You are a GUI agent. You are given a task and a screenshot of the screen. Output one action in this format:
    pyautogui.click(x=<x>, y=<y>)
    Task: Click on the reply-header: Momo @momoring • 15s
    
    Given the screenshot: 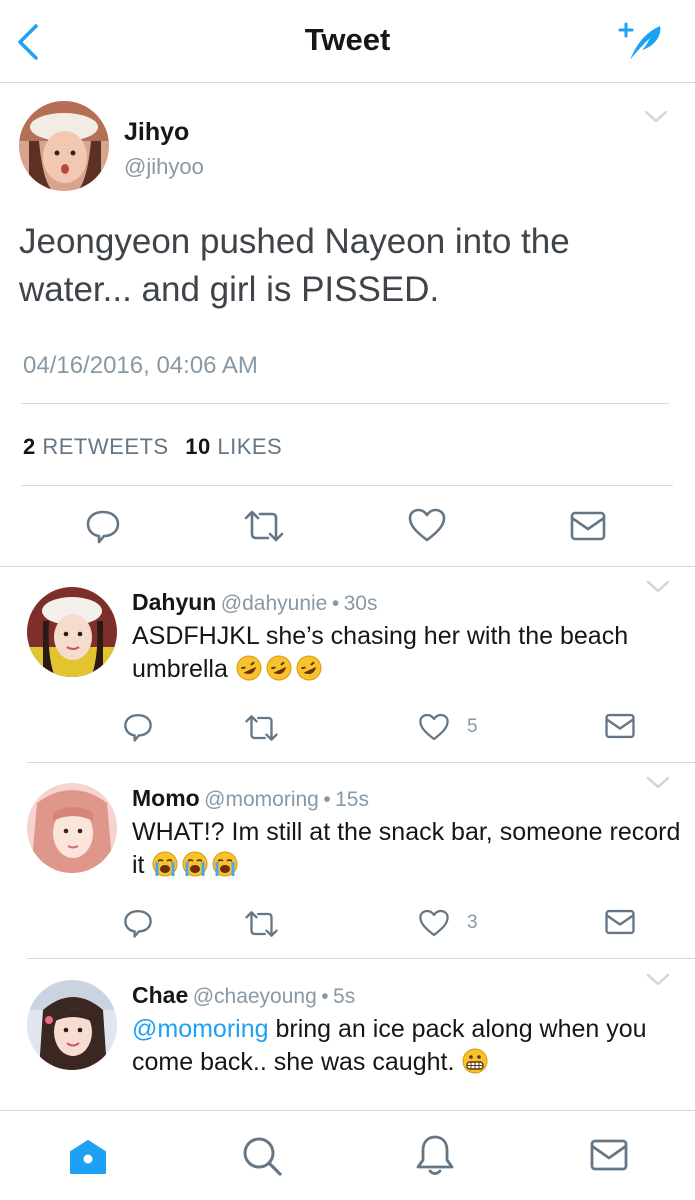 What is the action you would take?
    pyautogui.click(x=250, y=798)
    